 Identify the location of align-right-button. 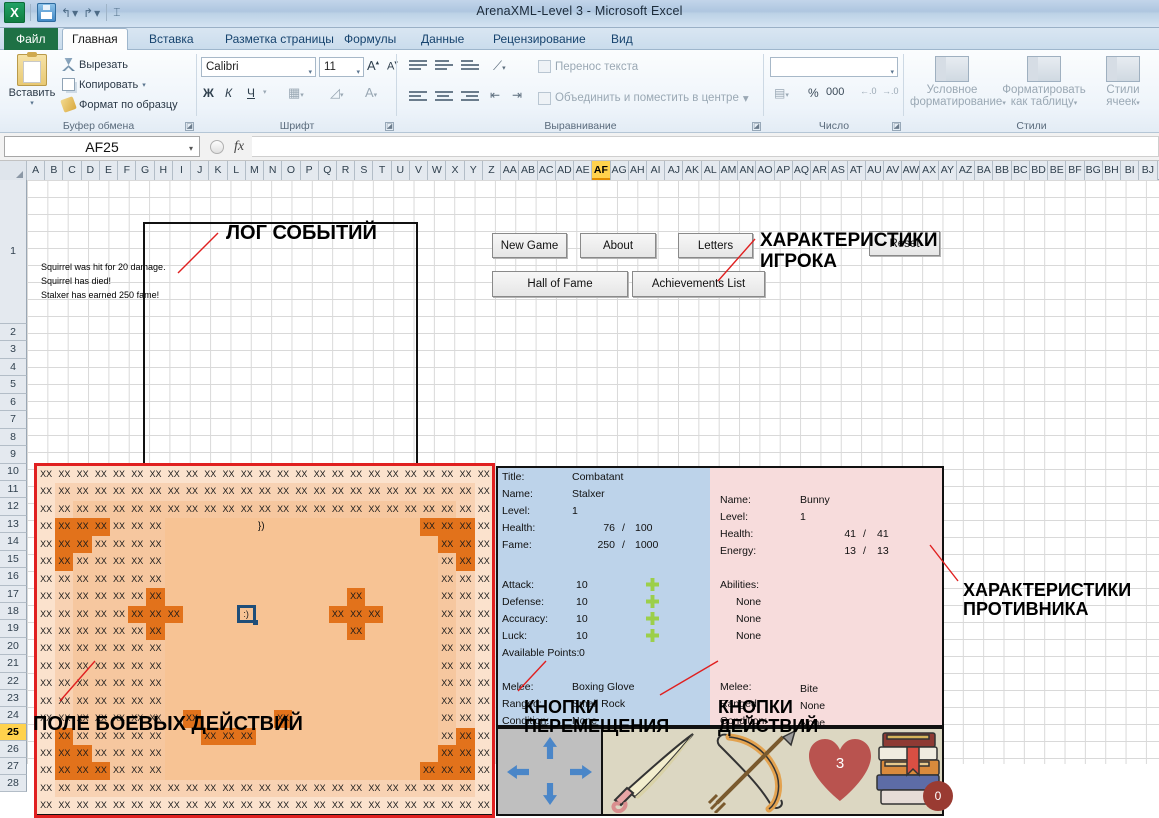
(470, 97).